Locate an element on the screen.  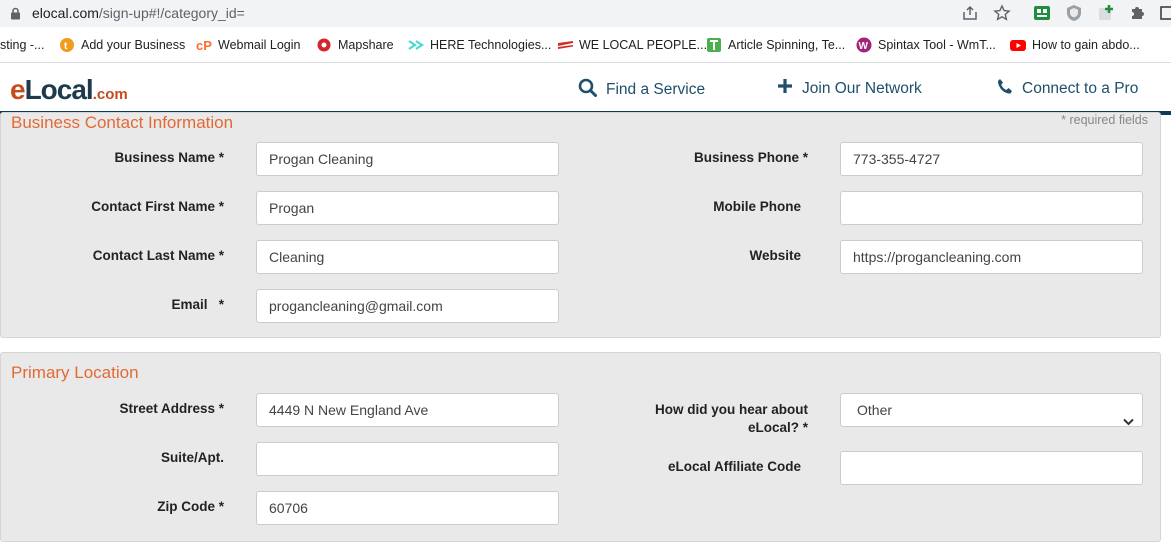
shield-extension-icon is located at coordinates (1074, 13).